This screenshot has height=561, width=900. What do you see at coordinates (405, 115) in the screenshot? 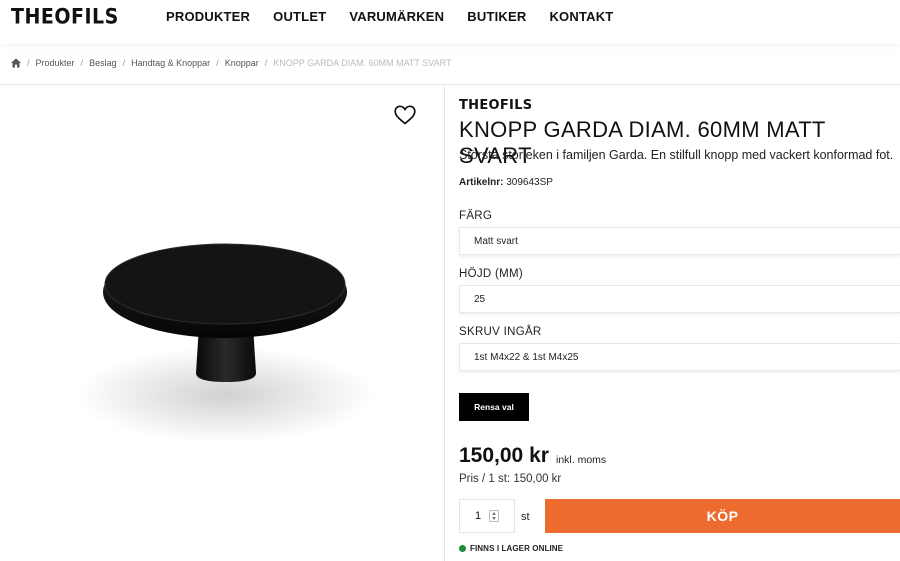
I see `heart-icon` at bounding box center [405, 115].